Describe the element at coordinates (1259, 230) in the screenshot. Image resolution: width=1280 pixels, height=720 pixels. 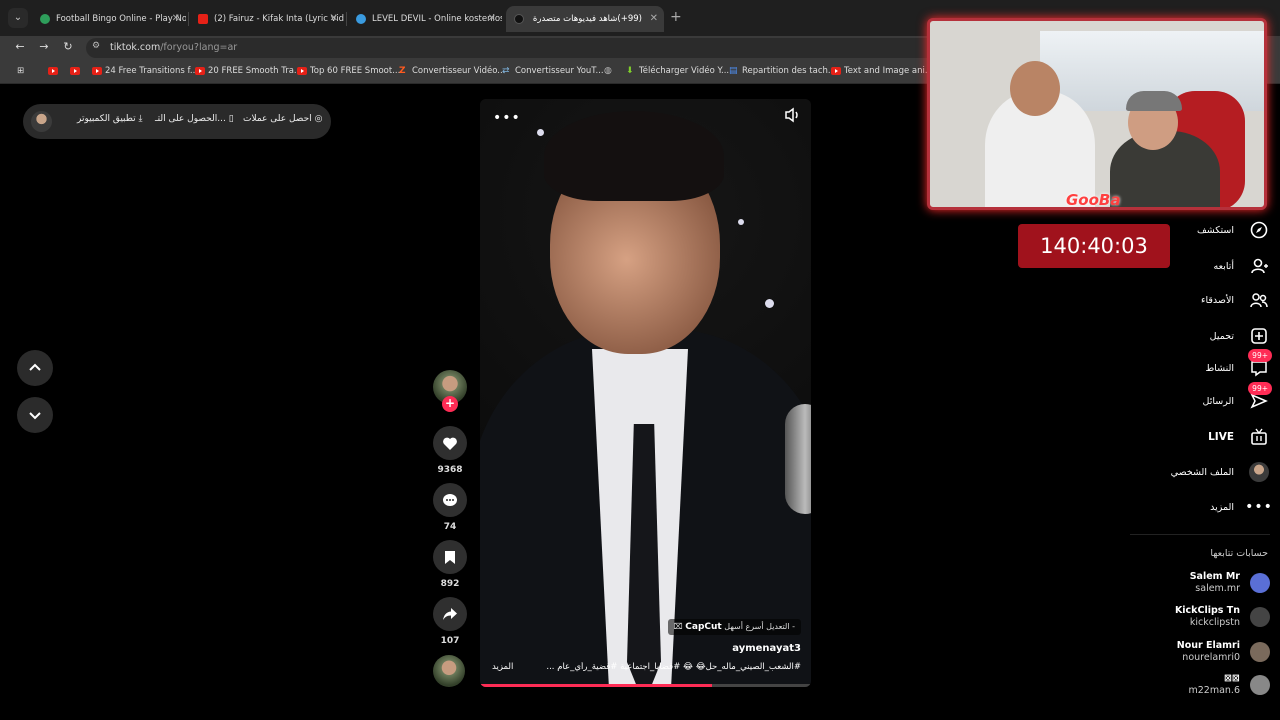
I see `compass-icon` at that location.